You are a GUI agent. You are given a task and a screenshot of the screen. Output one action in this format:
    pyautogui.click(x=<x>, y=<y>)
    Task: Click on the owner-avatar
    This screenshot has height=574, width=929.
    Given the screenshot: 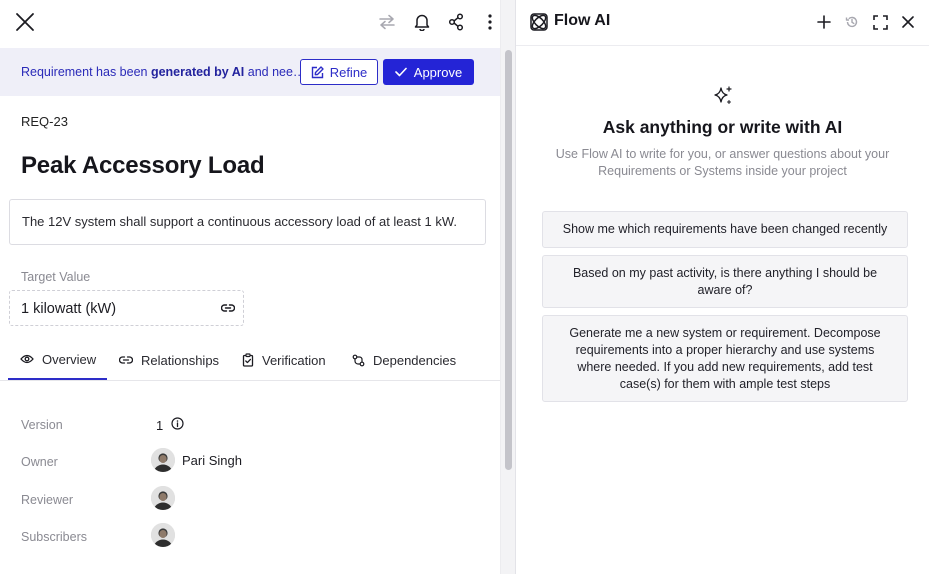 What is the action you would take?
    pyautogui.click(x=163, y=460)
    